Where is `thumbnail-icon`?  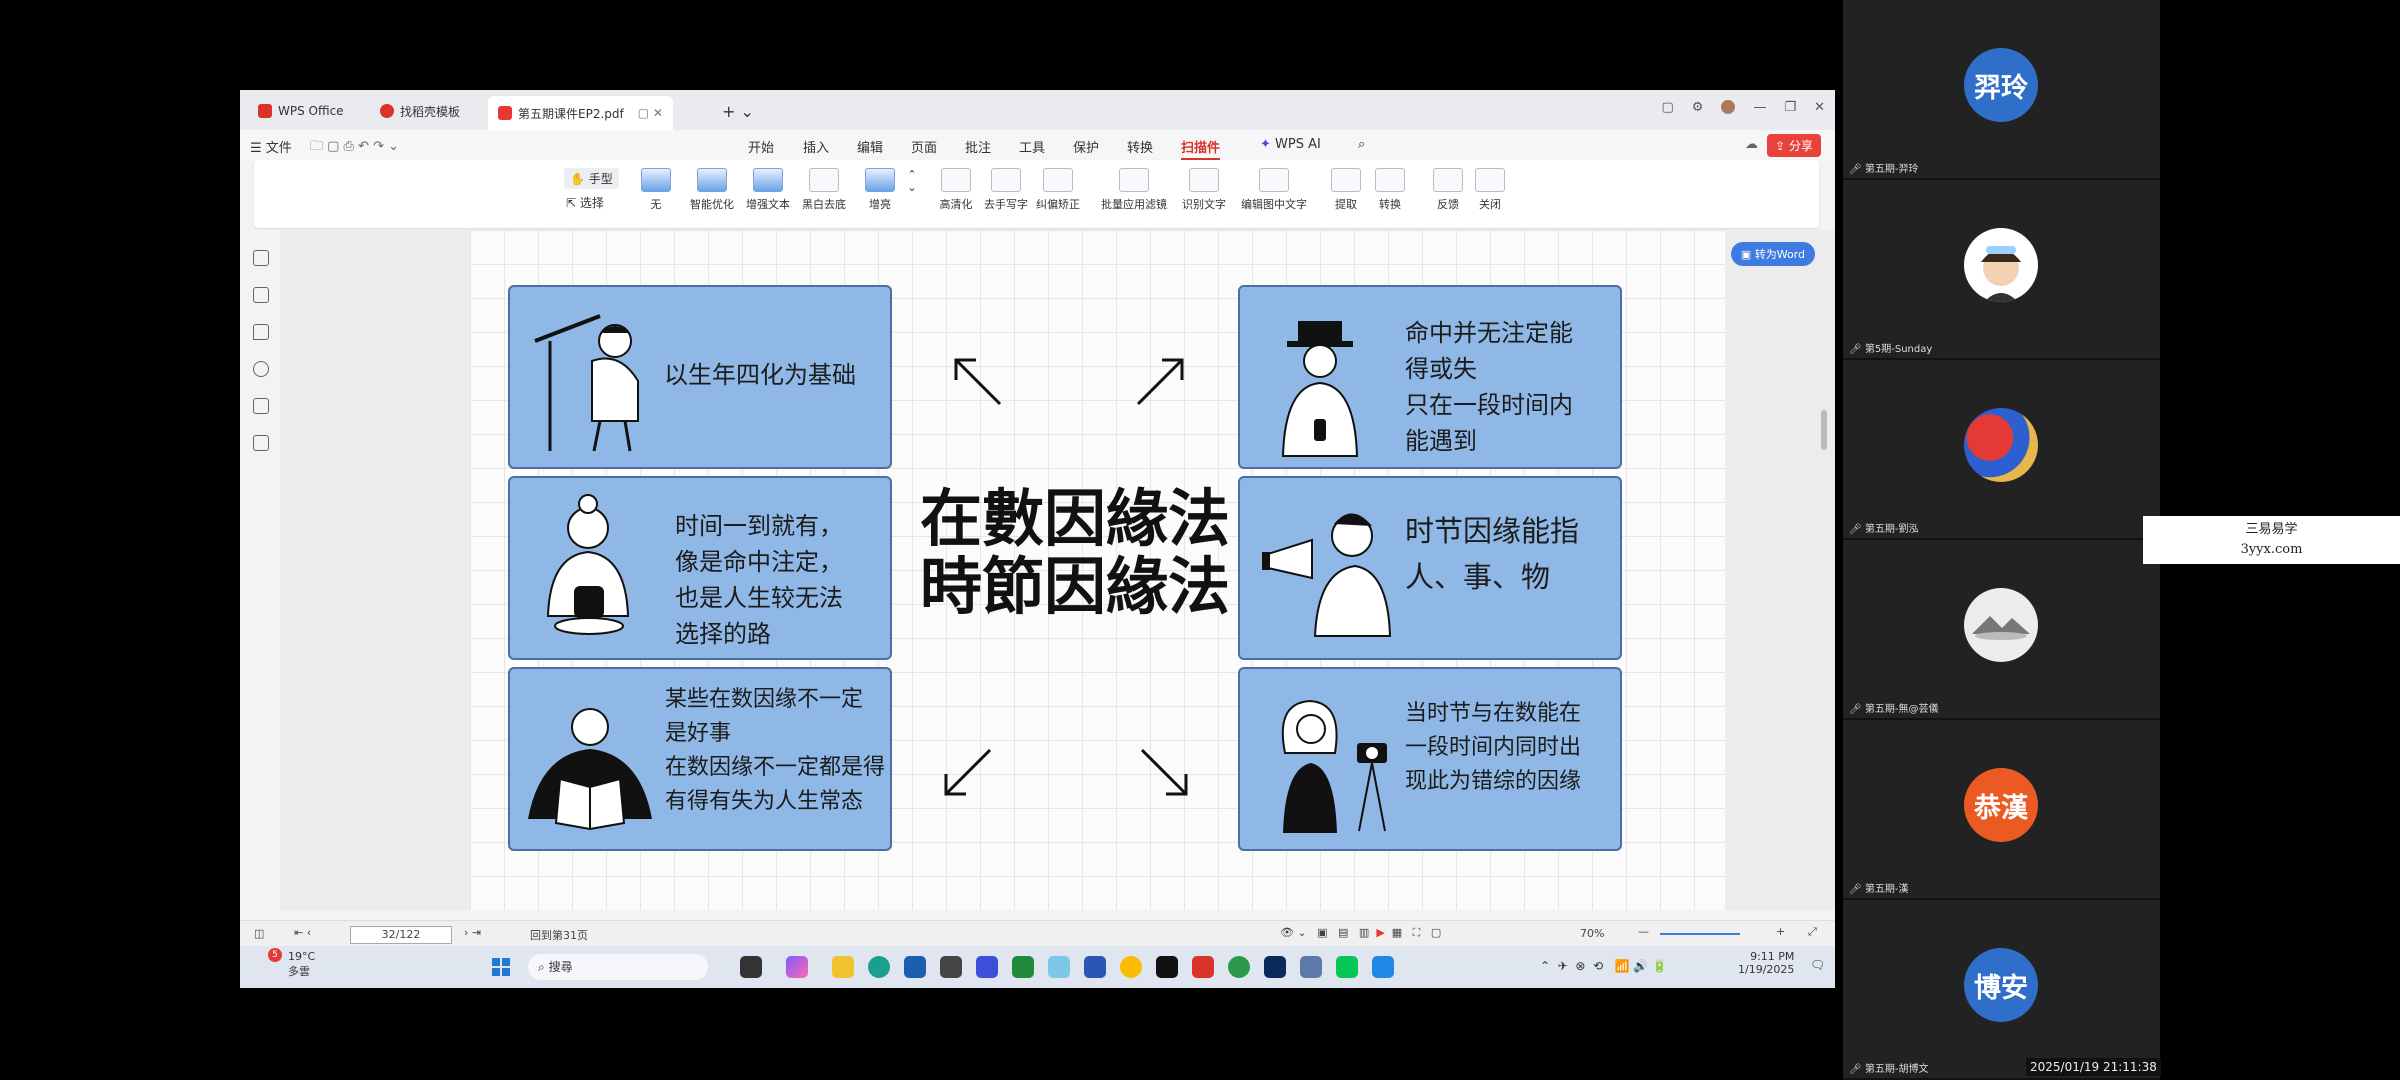
thumbnail-icon is located at coordinates (261, 295).